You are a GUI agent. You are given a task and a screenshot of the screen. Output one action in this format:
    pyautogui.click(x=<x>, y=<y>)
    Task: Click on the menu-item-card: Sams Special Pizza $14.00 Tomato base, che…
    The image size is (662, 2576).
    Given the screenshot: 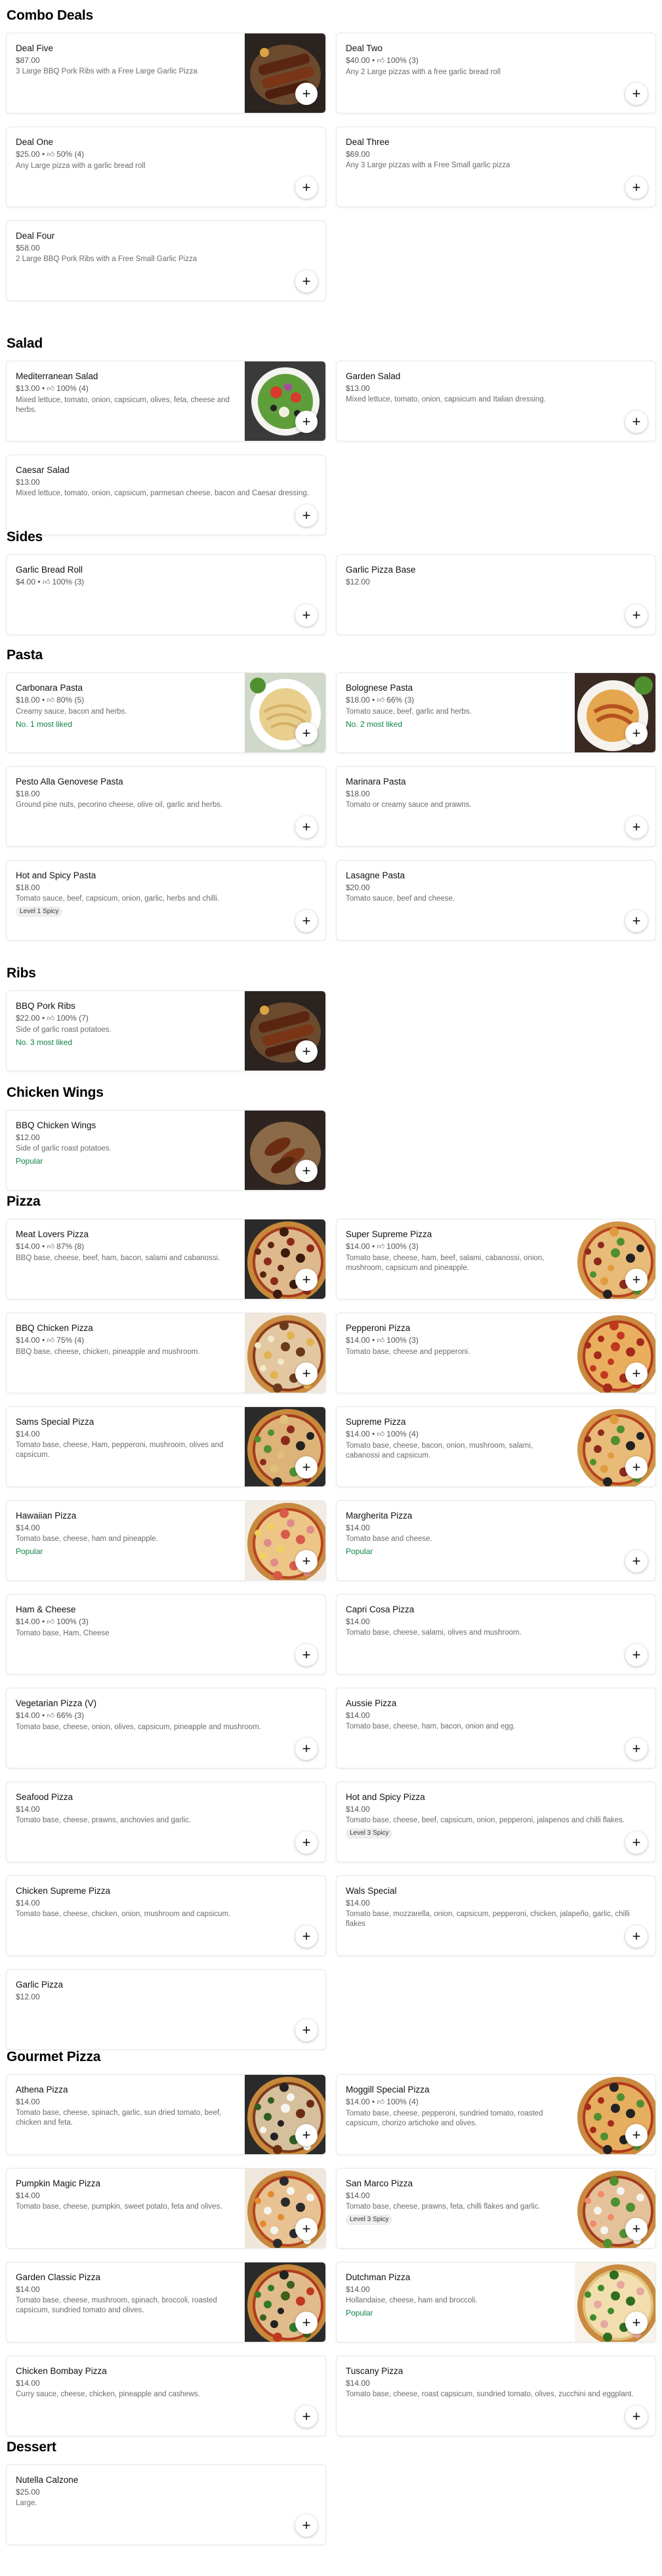 What is the action you would take?
    pyautogui.click(x=166, y=1446)
    